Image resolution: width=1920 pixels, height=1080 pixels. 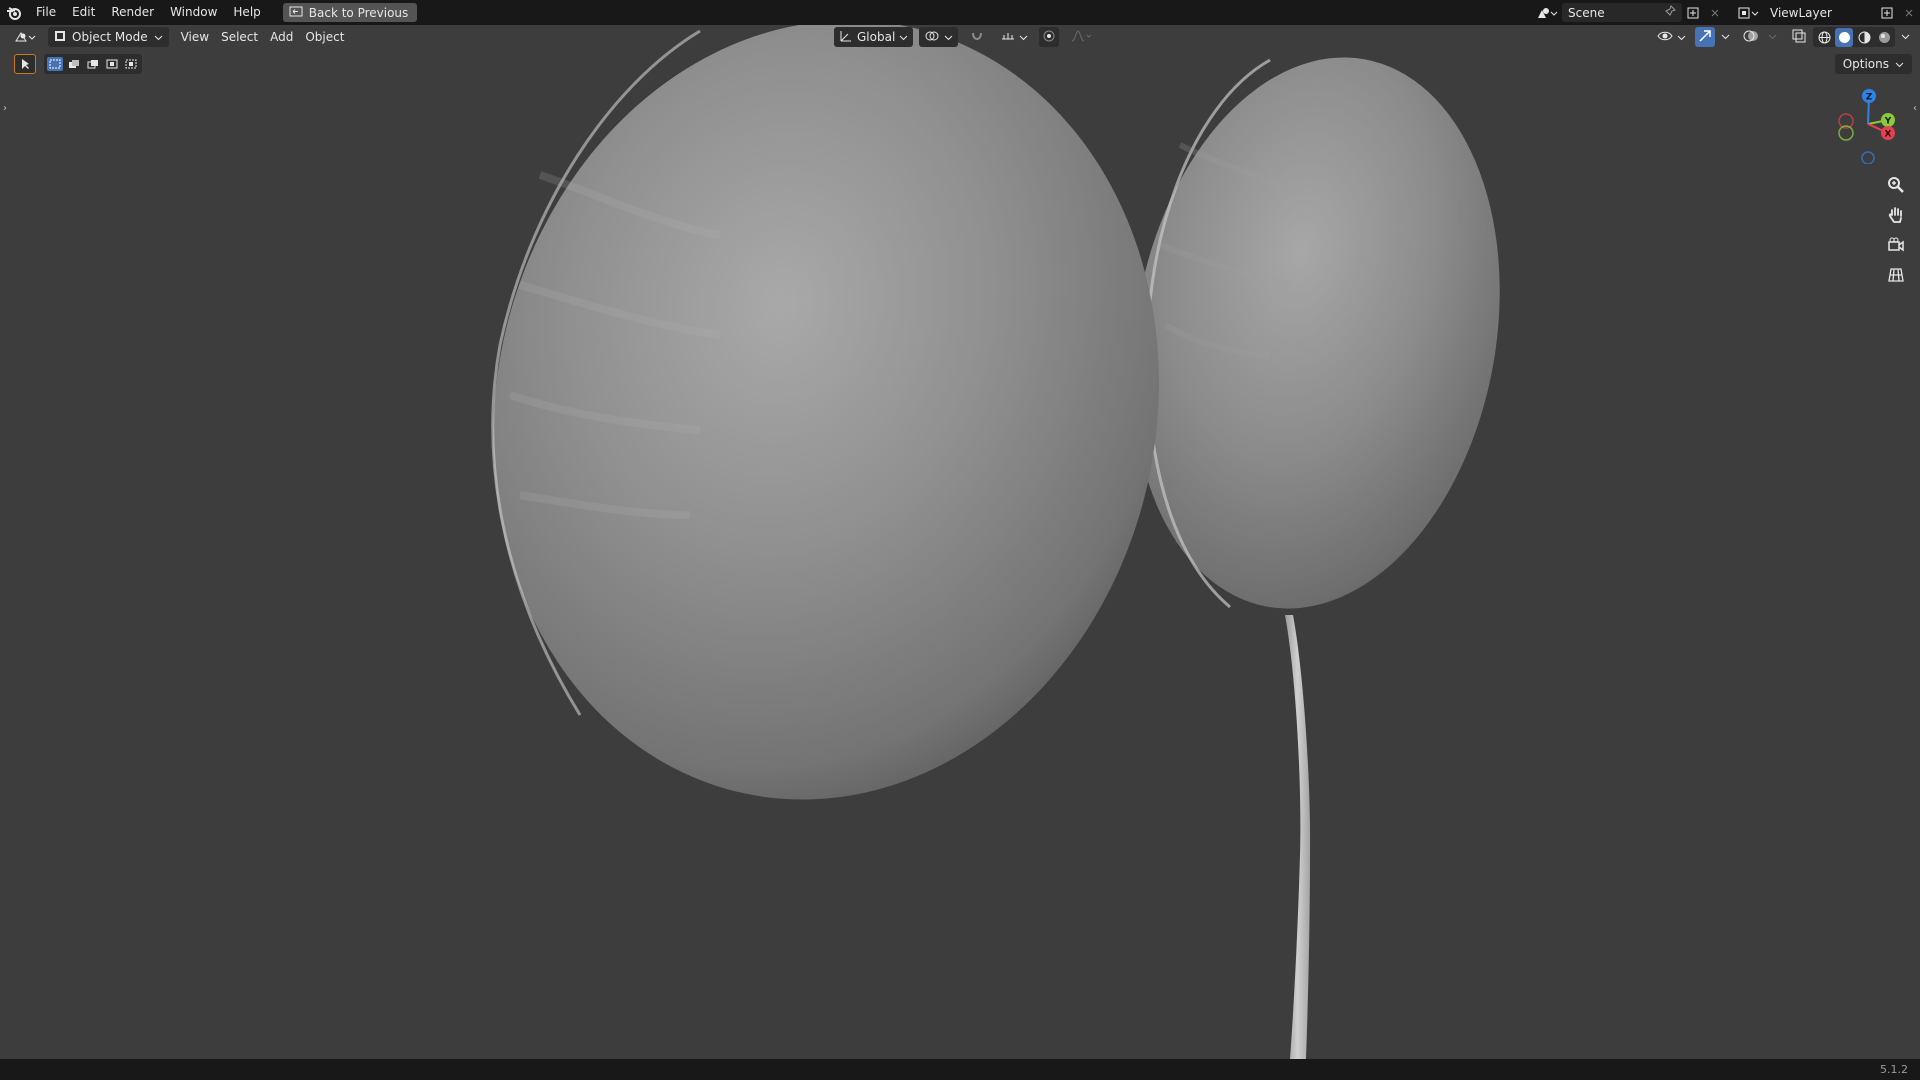 What do you see at coordinates (1909, 12) in the screenshot?
I see `close-view-layer-icon` at bounding box center [1909, 12].